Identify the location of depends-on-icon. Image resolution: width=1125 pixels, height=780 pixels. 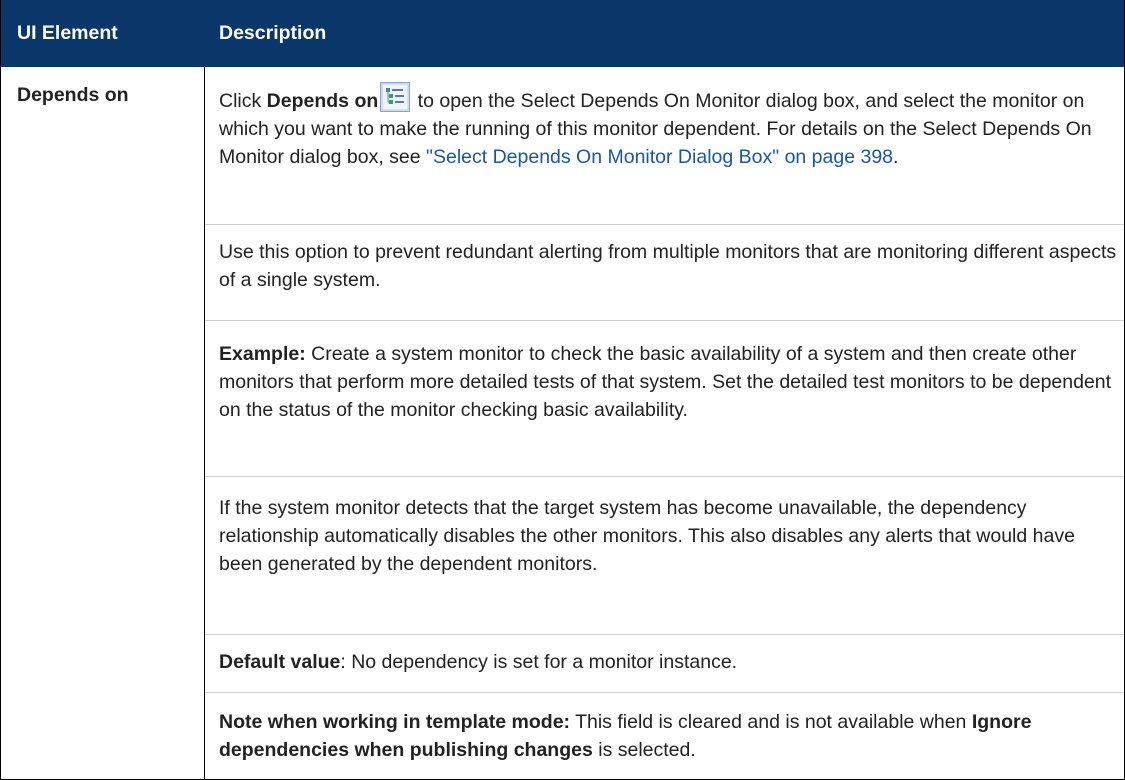
(395, 97).